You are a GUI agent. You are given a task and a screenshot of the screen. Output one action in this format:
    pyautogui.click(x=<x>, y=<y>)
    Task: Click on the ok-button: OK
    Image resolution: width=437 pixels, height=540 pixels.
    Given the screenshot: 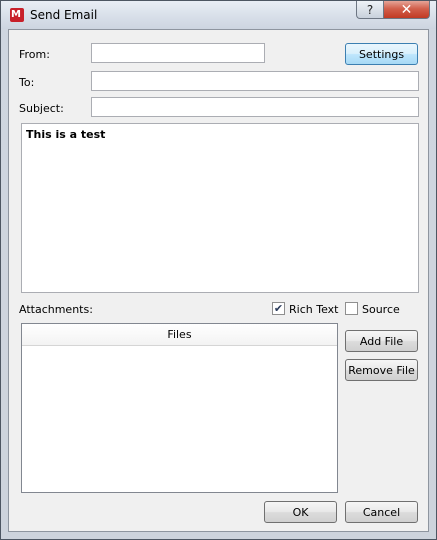 What is the action you would take?
    pyautogui.click(x=300, y=512)
    